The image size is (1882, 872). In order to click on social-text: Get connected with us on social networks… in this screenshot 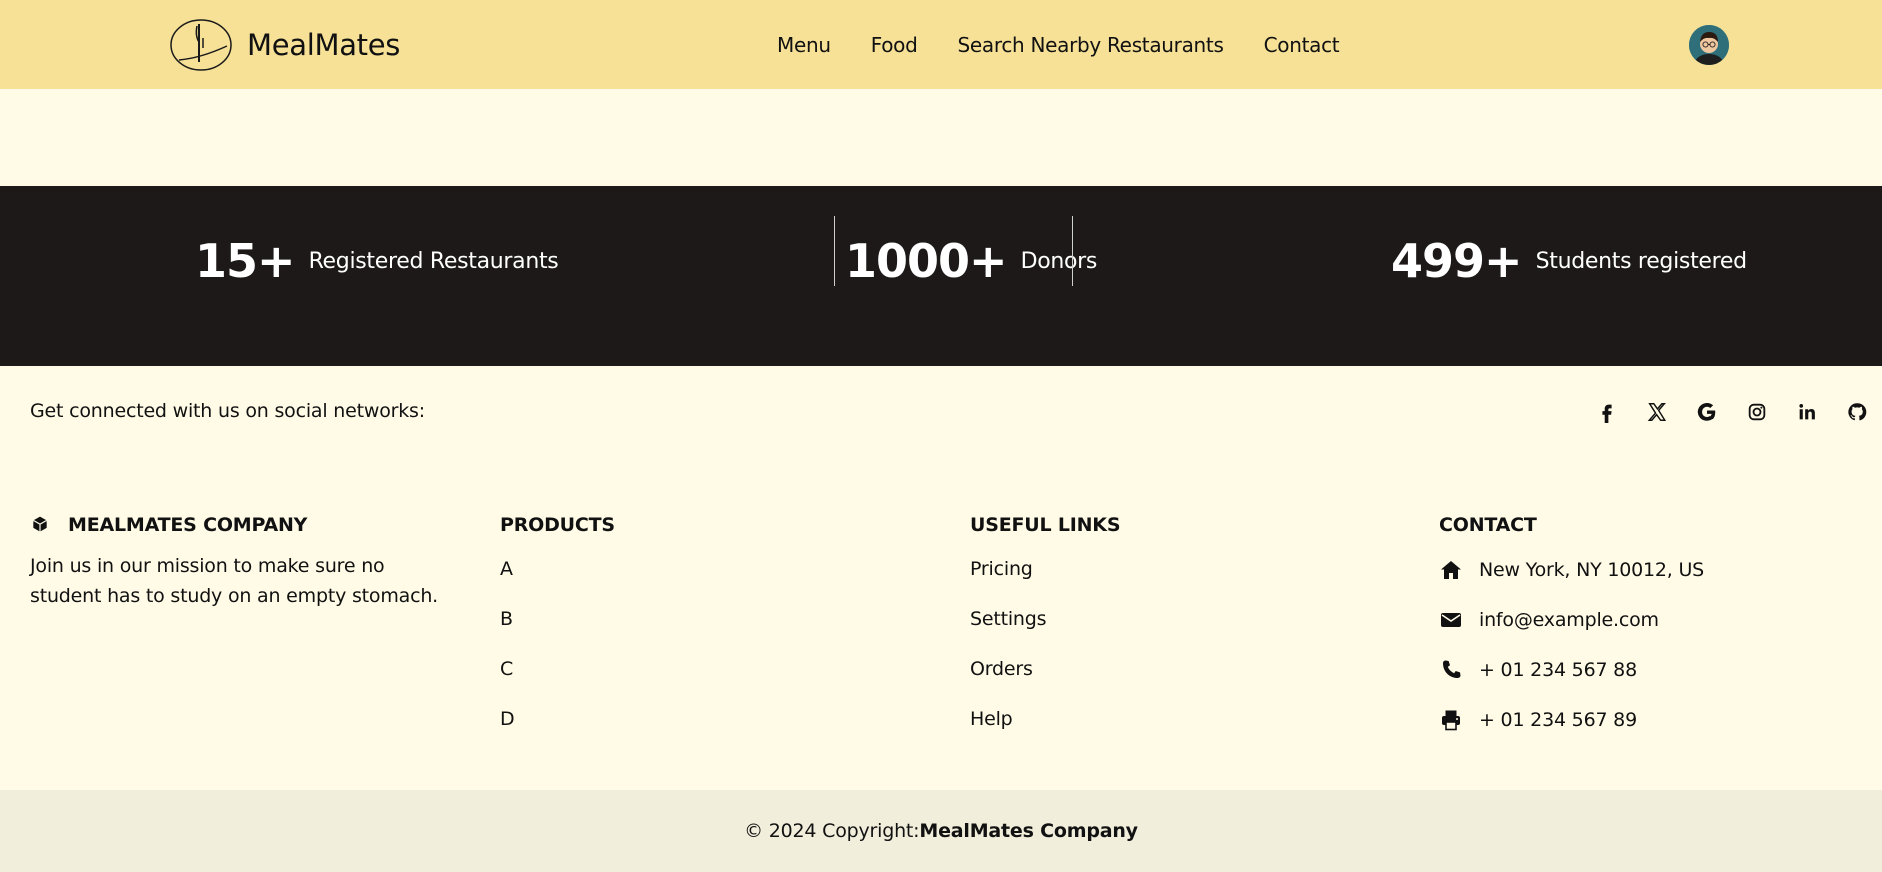, I will do `click(227, 411)`.